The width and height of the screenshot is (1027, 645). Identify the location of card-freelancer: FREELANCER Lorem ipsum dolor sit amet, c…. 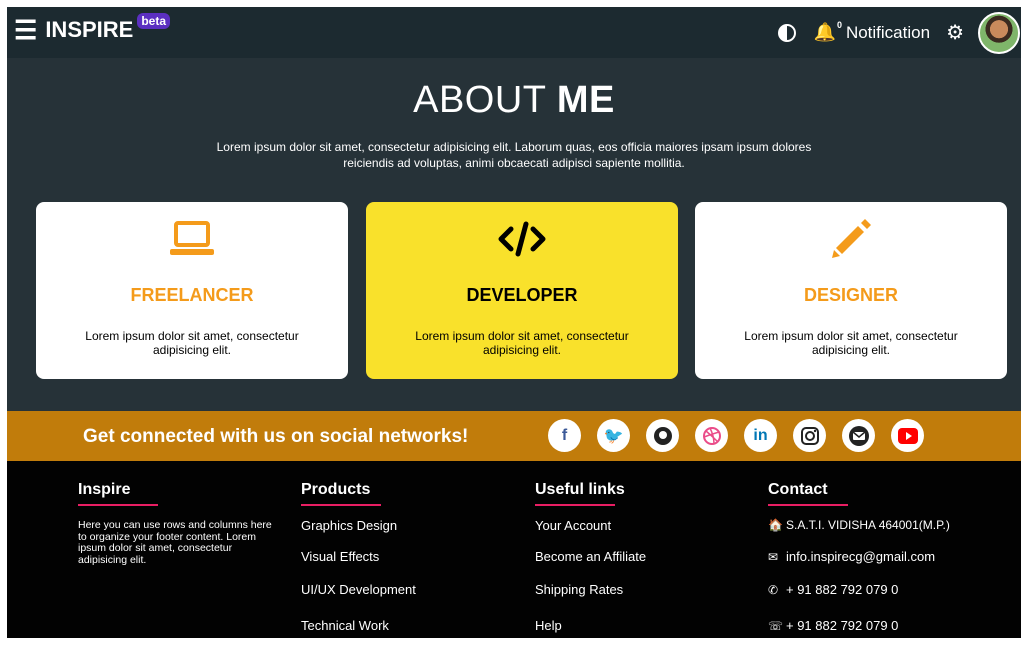
(192, 290).